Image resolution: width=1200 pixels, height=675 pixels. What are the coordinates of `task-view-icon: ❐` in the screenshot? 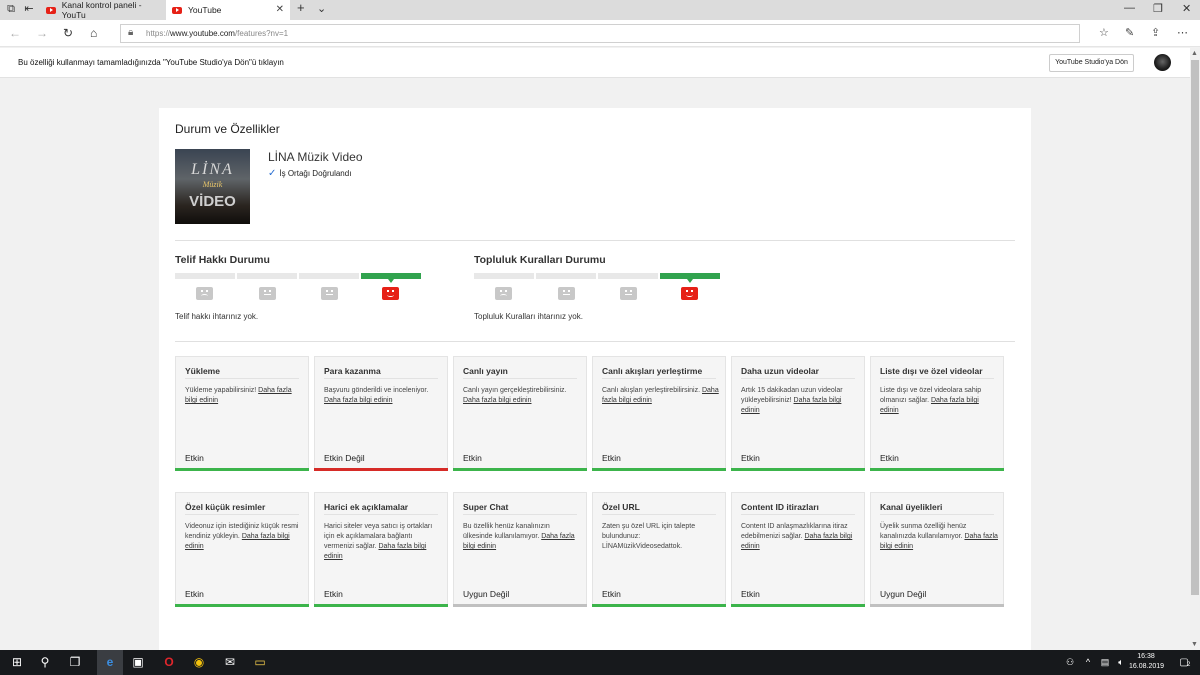 It's located at (75, 662).